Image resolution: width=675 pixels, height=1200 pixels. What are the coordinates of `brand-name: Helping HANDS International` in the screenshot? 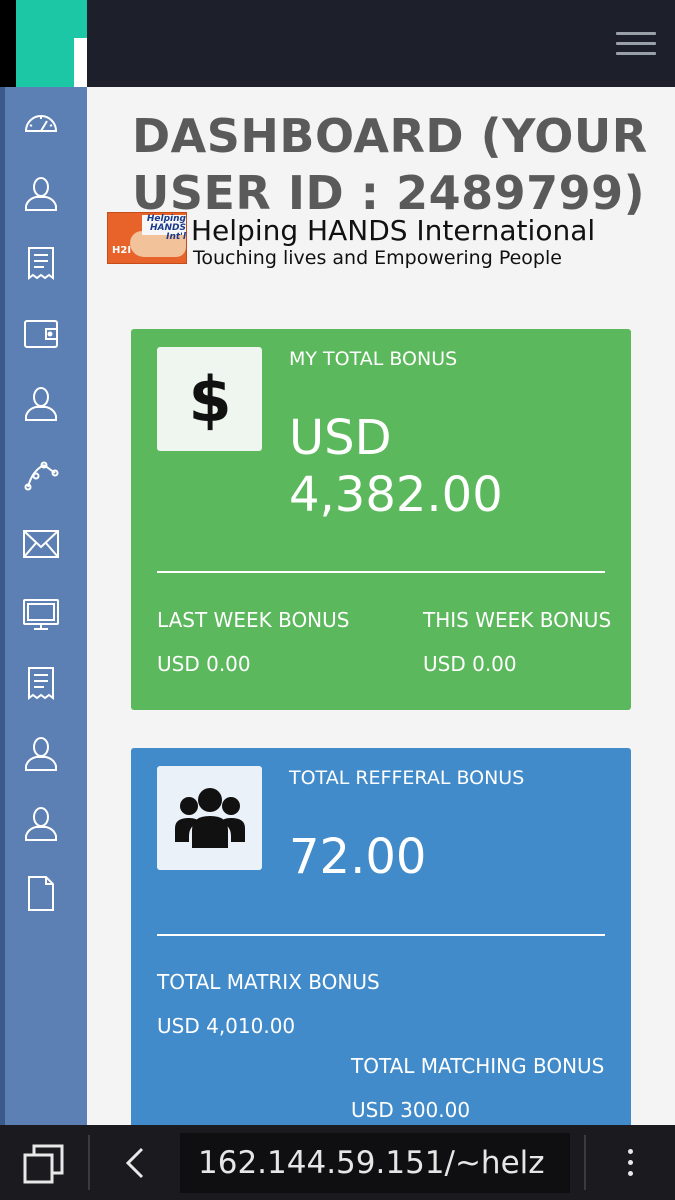 It's located at (393, 230).